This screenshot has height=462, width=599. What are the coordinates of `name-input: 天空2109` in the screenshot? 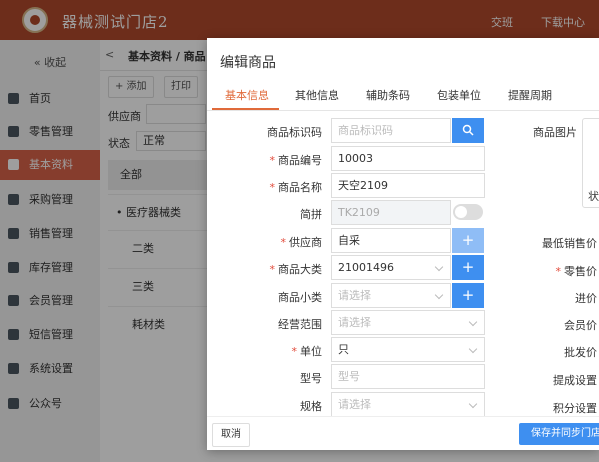 It's located at (408, 185).